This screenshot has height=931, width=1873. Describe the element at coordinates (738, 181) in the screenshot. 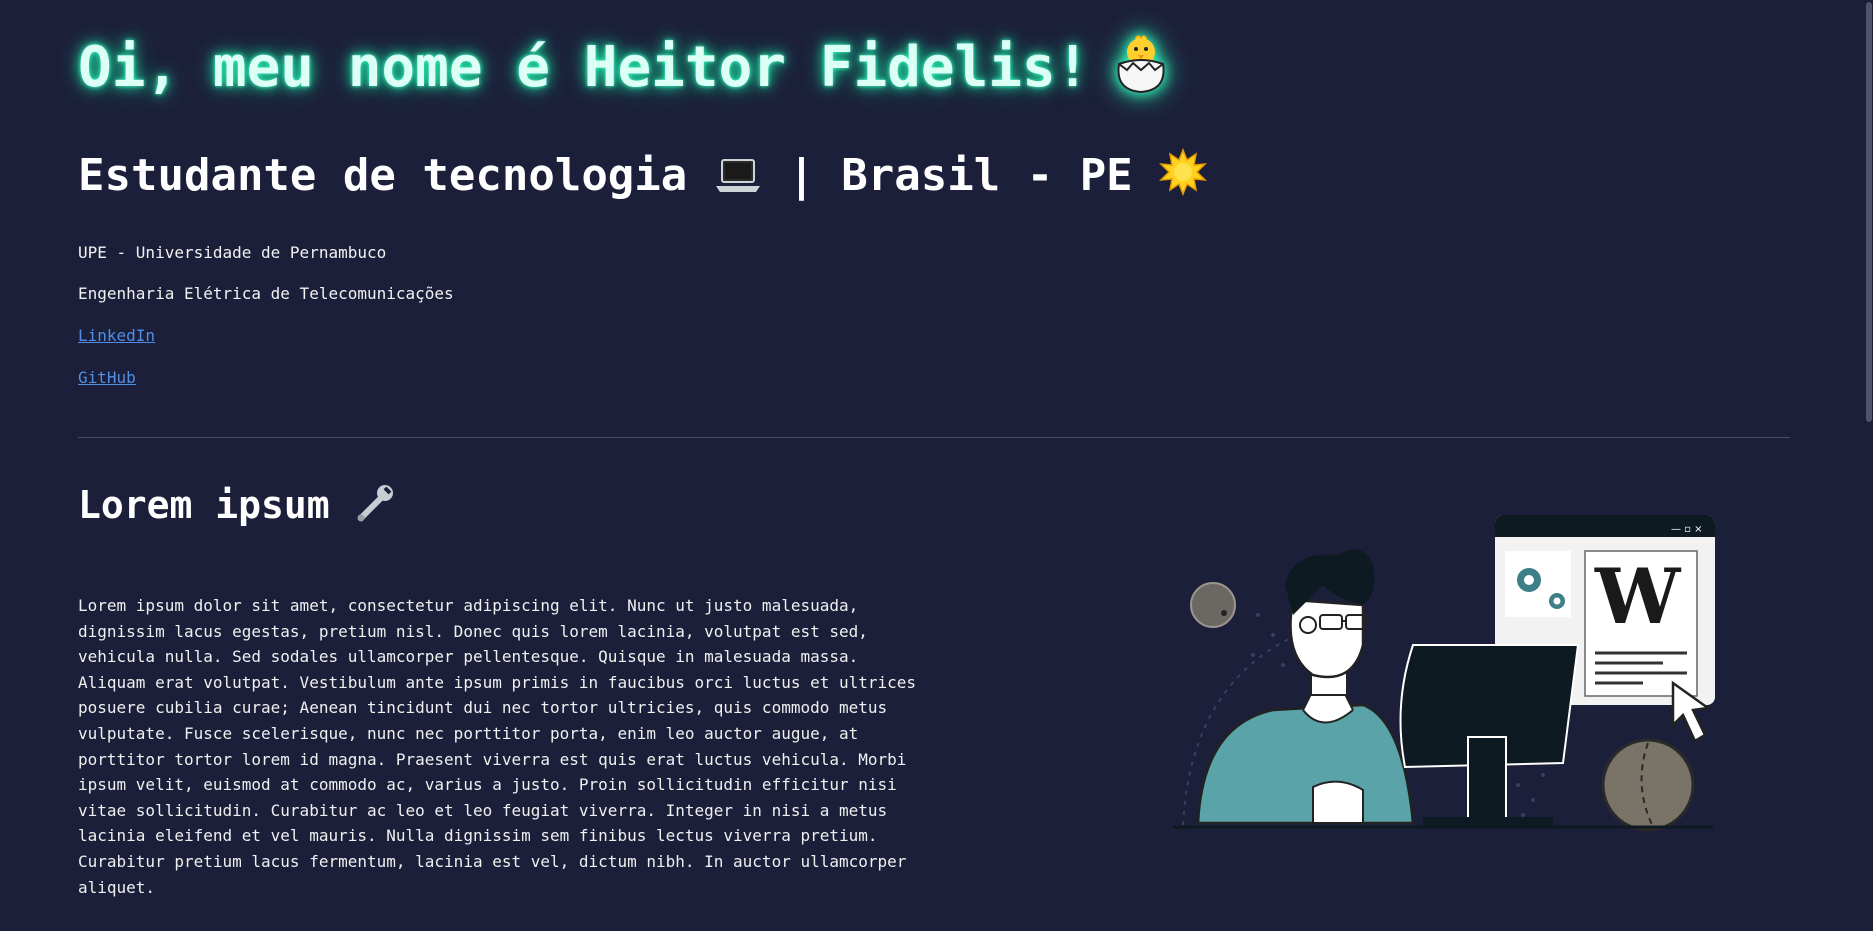

I see `laptop-icon` at that location.